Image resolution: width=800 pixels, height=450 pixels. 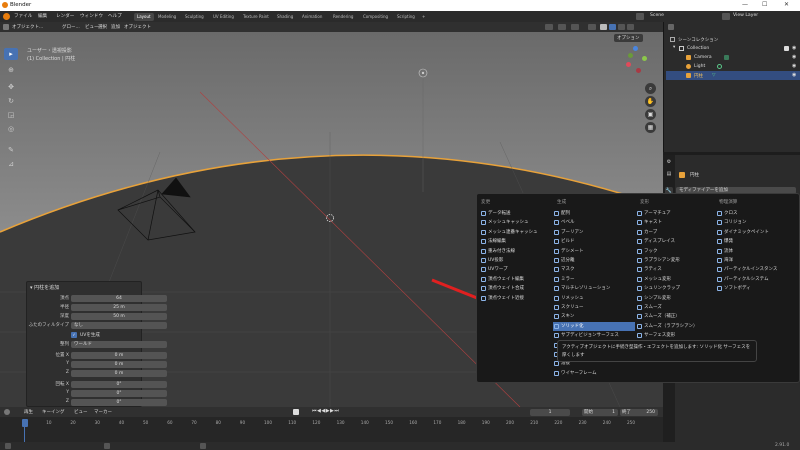 What do you see at coordinates (594, 316) in the screenshot?
I see `modifier-item: スキン` at bounding box center [594, 316].